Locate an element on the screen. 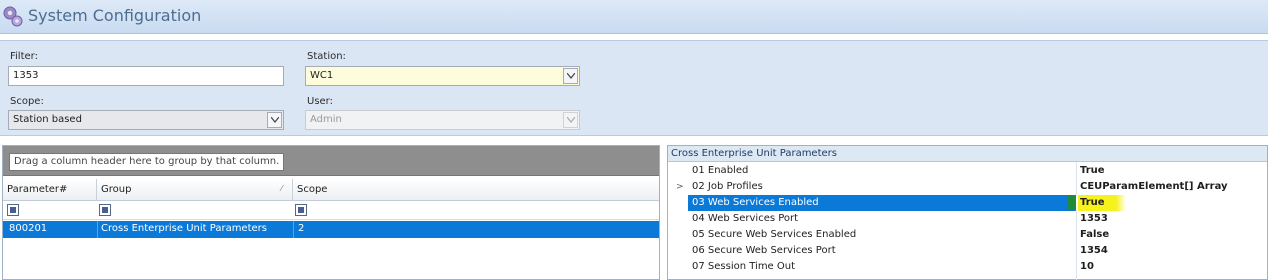 The image size is (1268, 280). property-row: 04 Web Services Port 1353 is located at coordinates (967, 219).